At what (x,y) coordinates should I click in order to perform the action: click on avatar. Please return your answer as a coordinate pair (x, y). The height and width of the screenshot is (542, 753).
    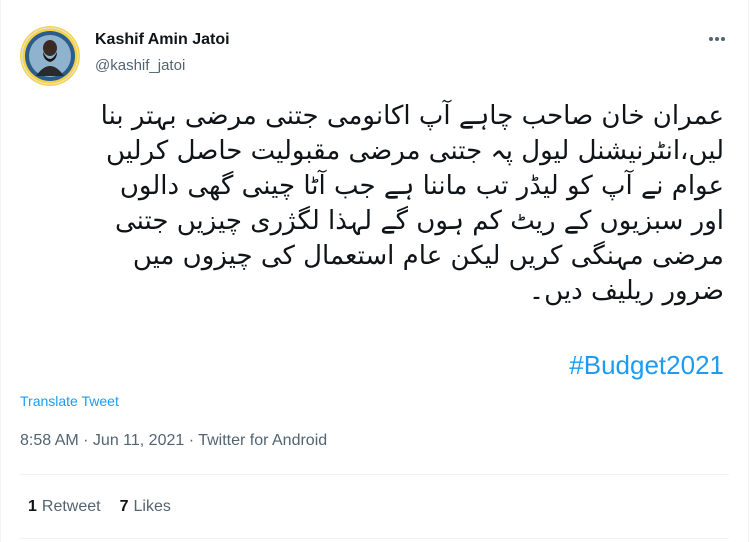
    Looking at the image, I should click on (50, 56).